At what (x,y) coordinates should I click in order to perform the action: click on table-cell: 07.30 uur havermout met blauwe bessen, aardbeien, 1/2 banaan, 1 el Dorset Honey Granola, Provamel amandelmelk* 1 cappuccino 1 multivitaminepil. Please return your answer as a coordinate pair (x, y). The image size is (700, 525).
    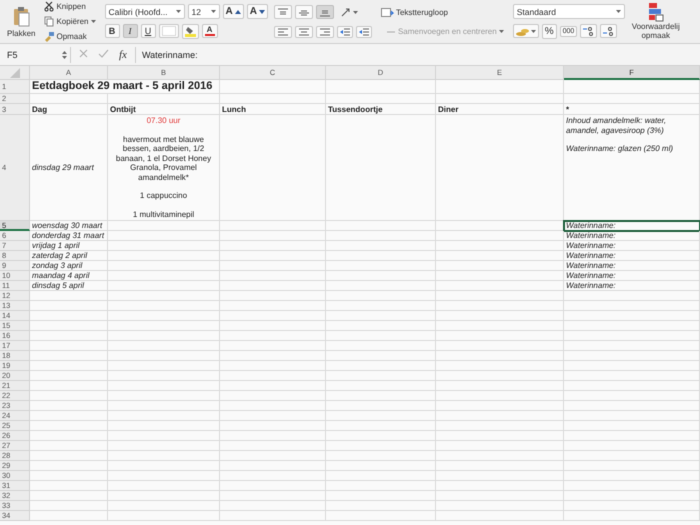
    Looking at the image, I should click on (164, 168).